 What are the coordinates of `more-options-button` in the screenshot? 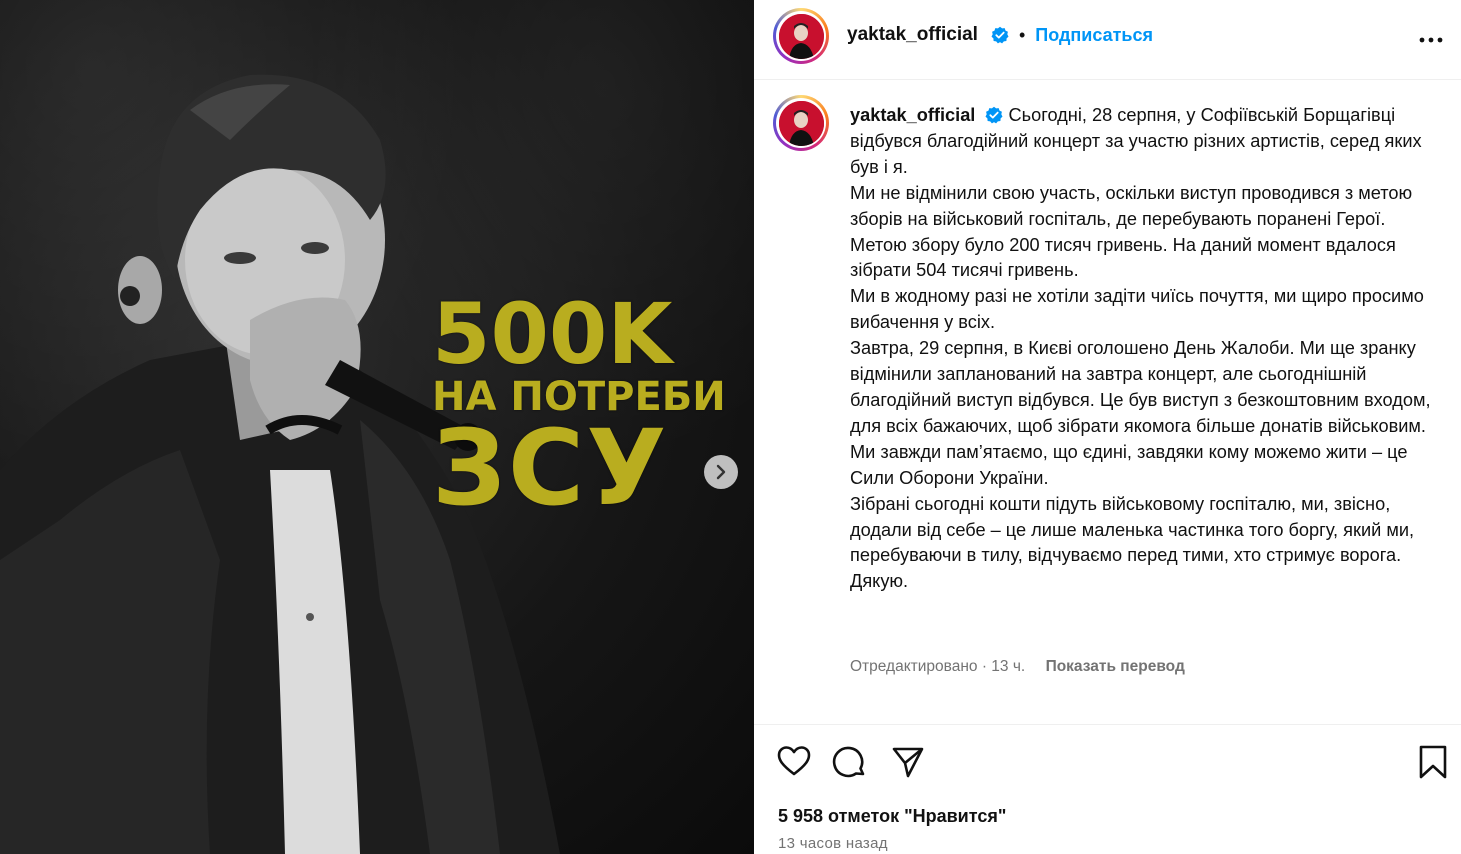 It's located at (1431, 42).